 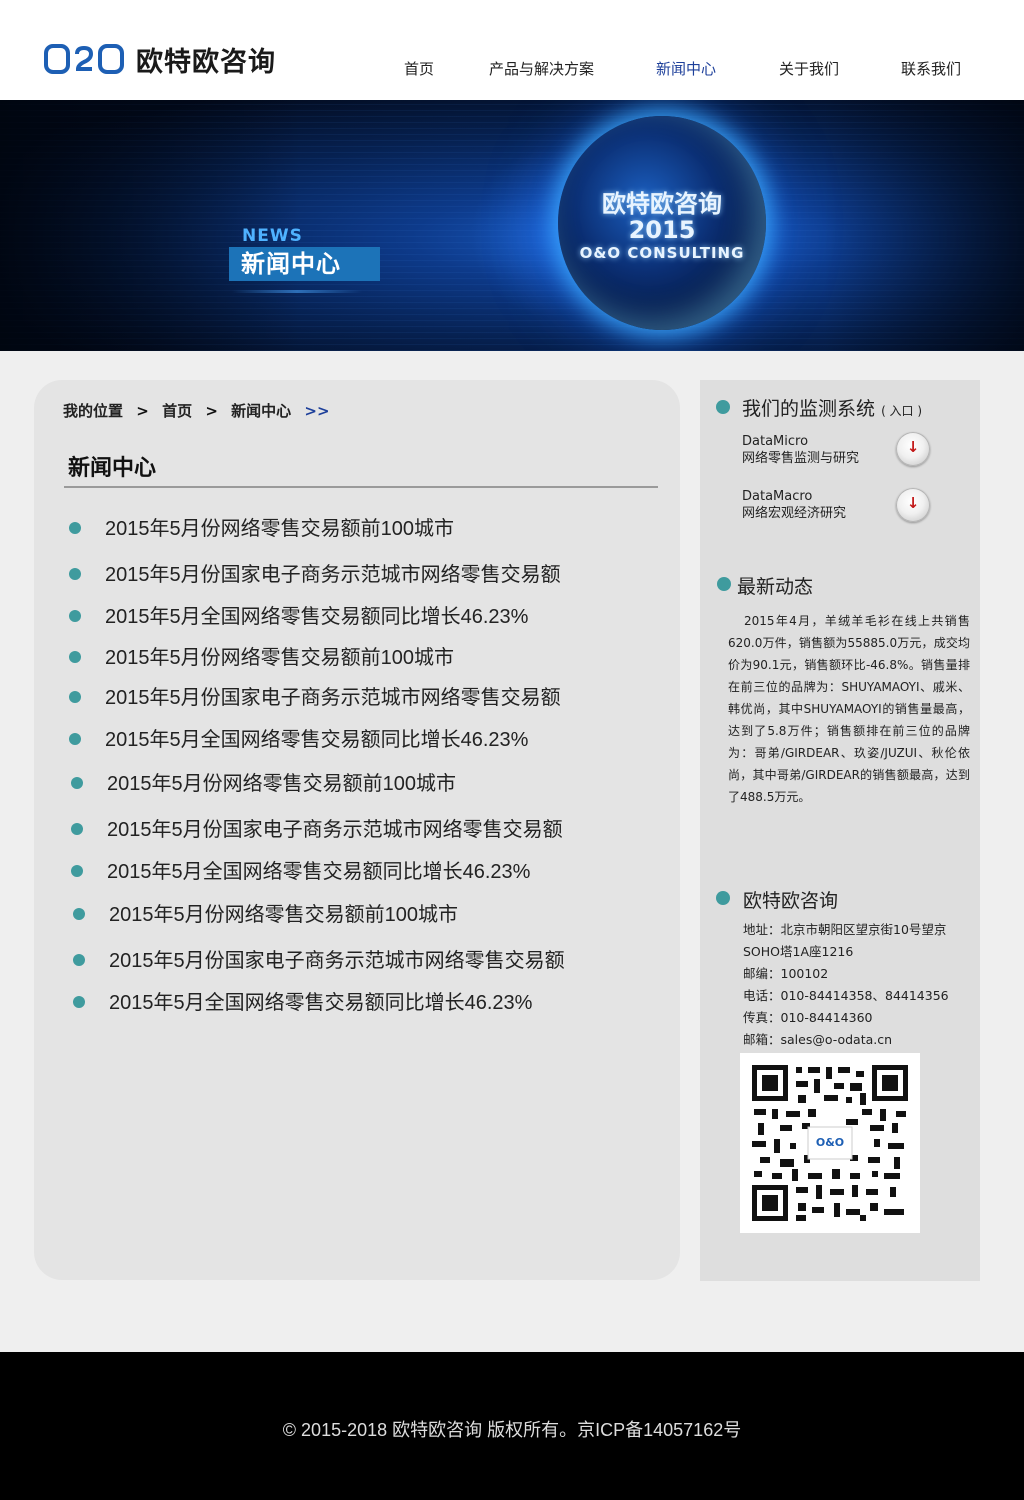 What do you see at coordinates (809, 68) in the screenshot?
I see `nav-item-about: 关于我们` at bounding box center [809, 68].